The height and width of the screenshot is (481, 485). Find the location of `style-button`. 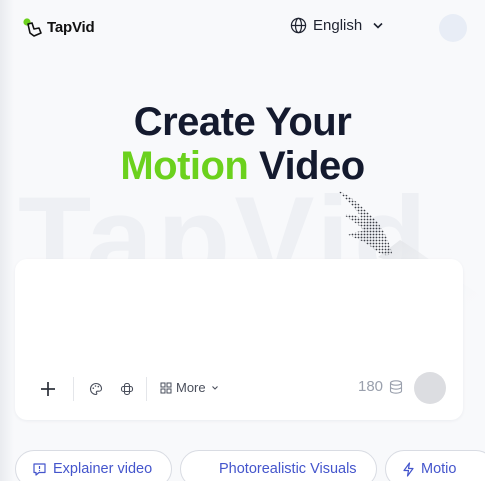

style-button is located at coordinates (96, 389).